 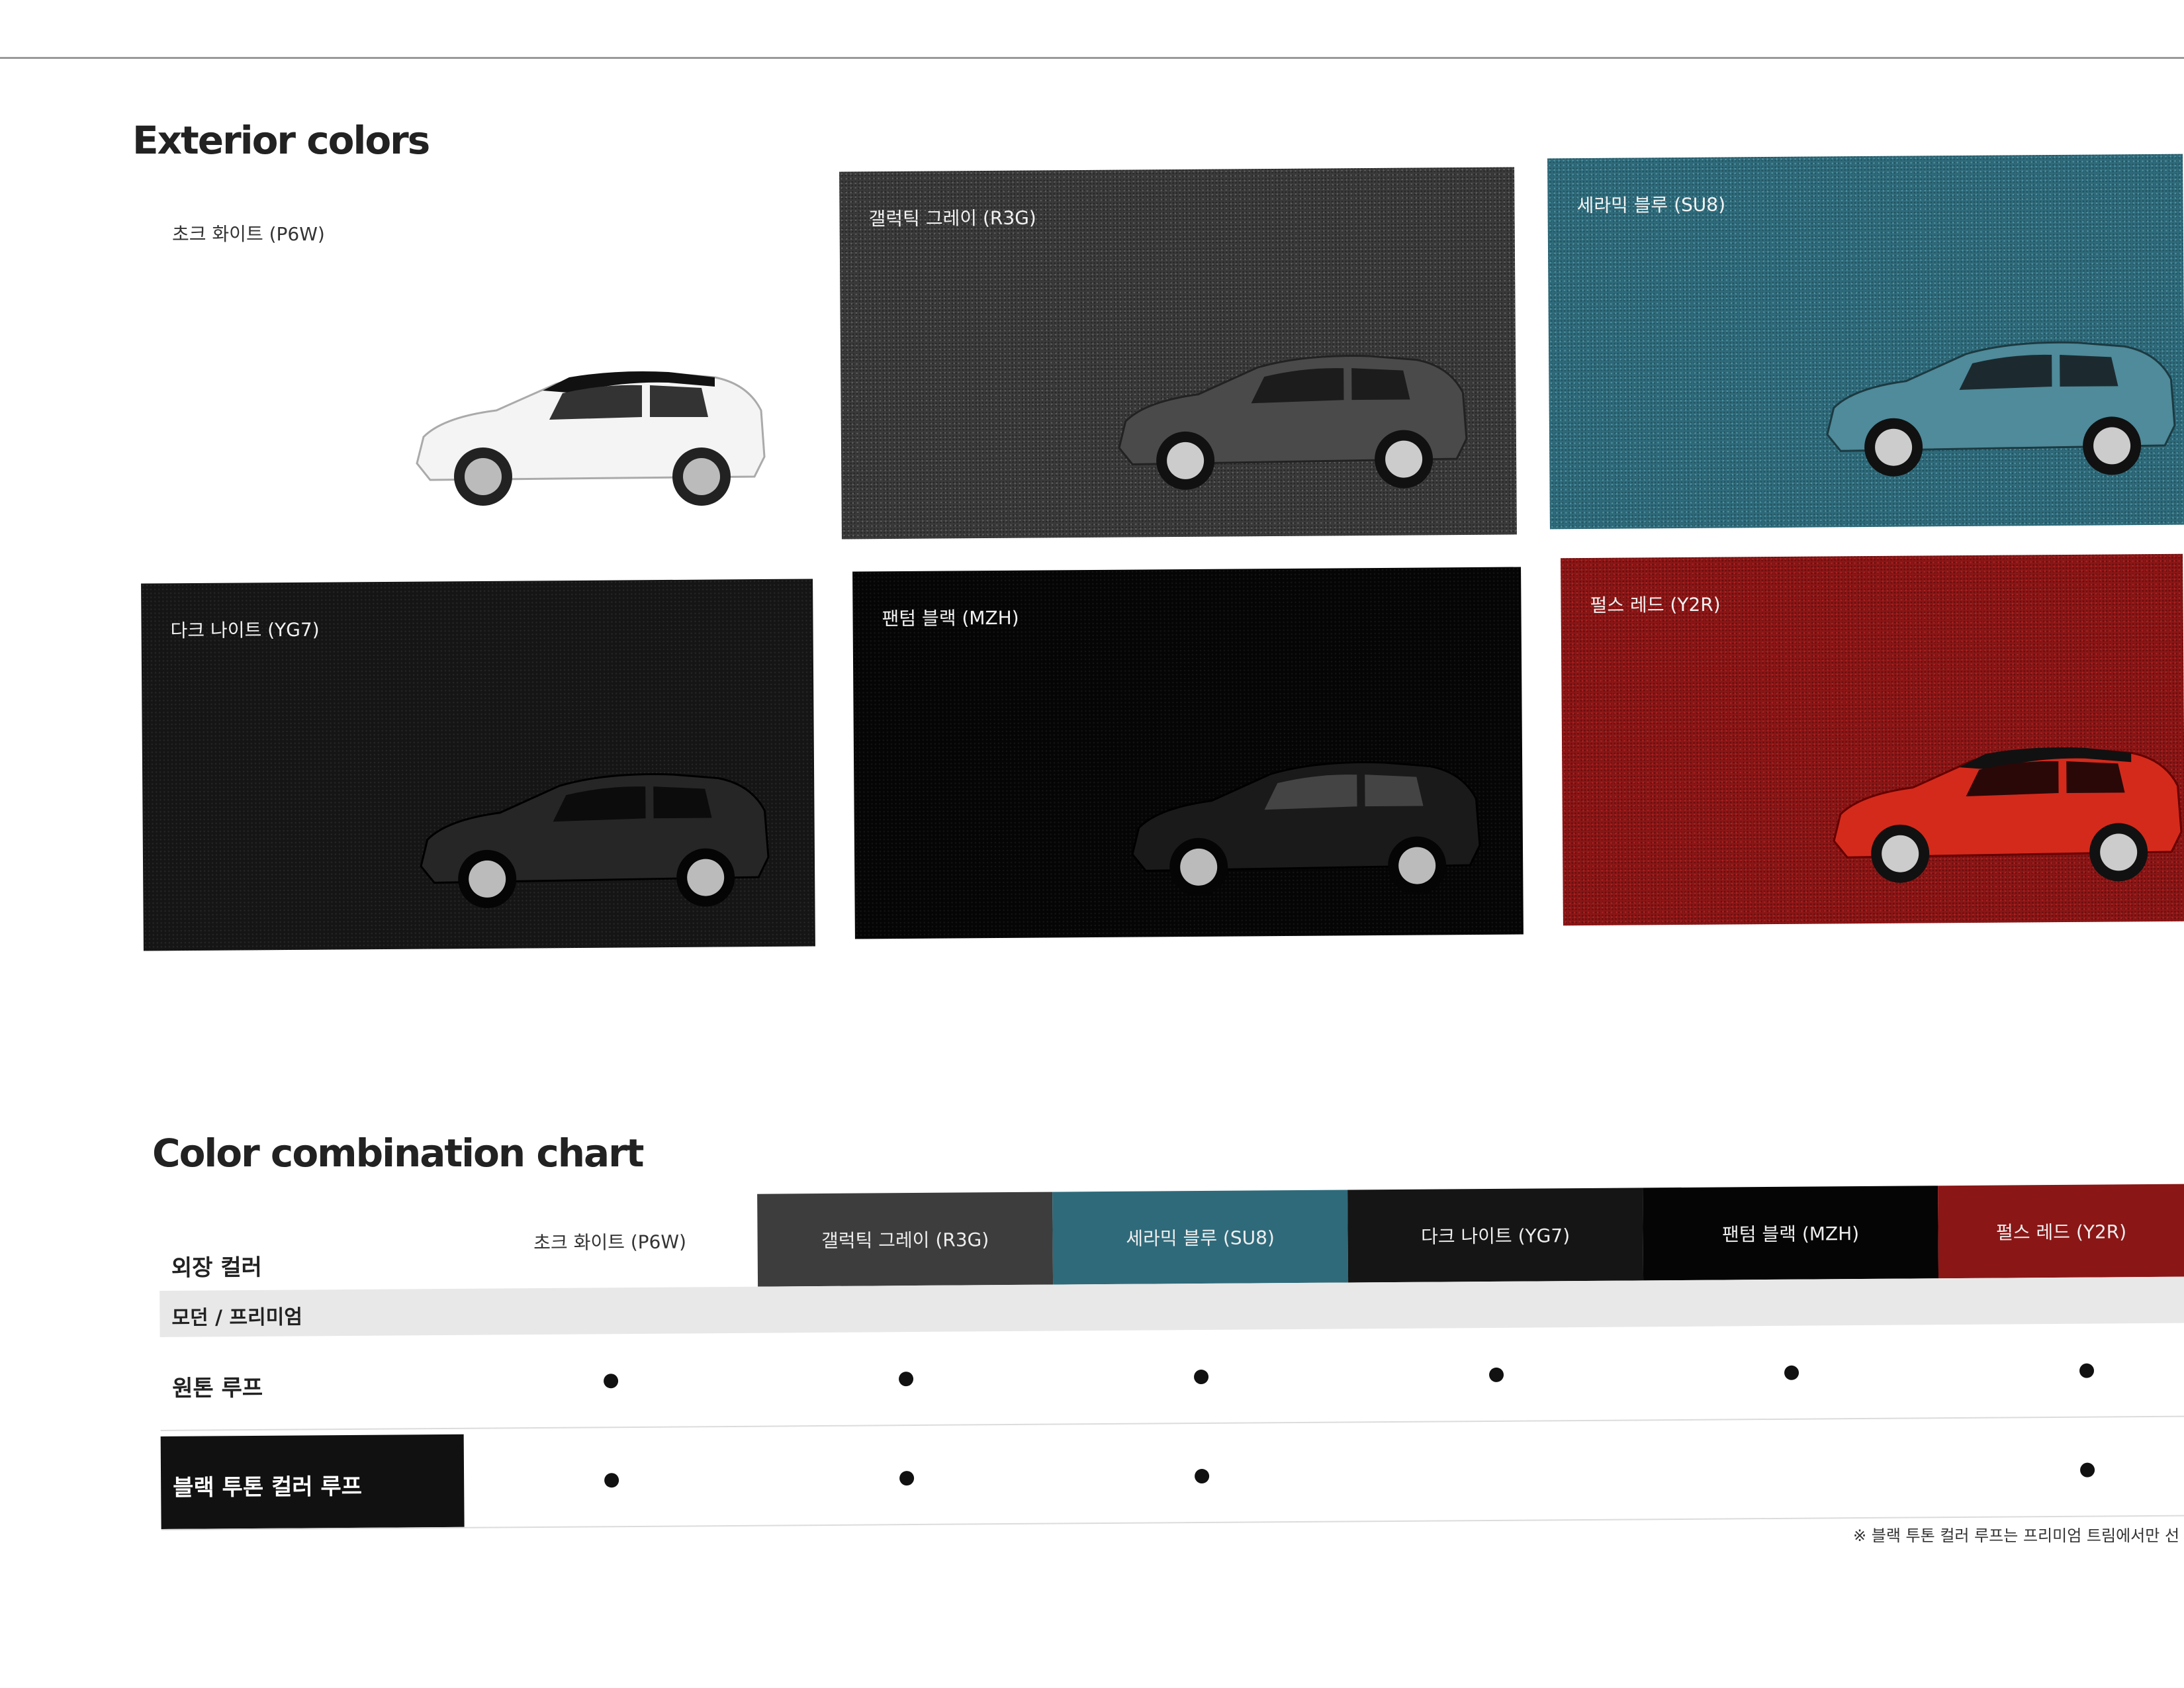 I want to click on swatch-dark-knight: 다크 나이트 (YG7), so click(x=478, y=765).